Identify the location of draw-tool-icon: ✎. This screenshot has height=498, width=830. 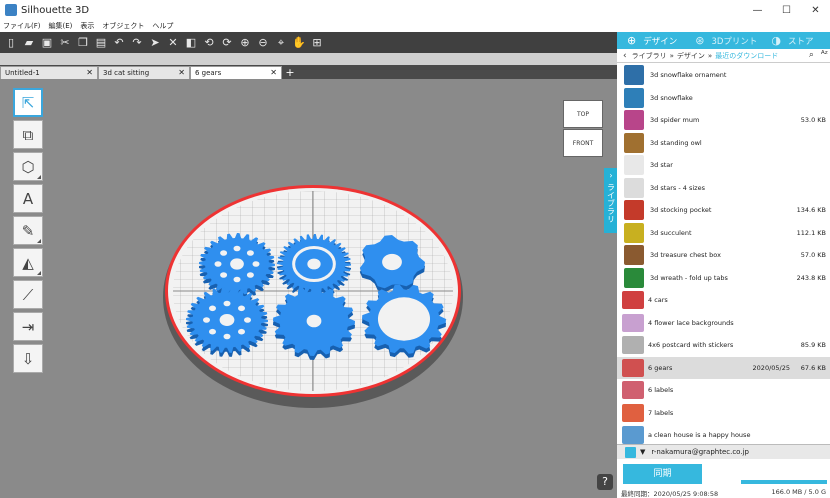
(28, 230).